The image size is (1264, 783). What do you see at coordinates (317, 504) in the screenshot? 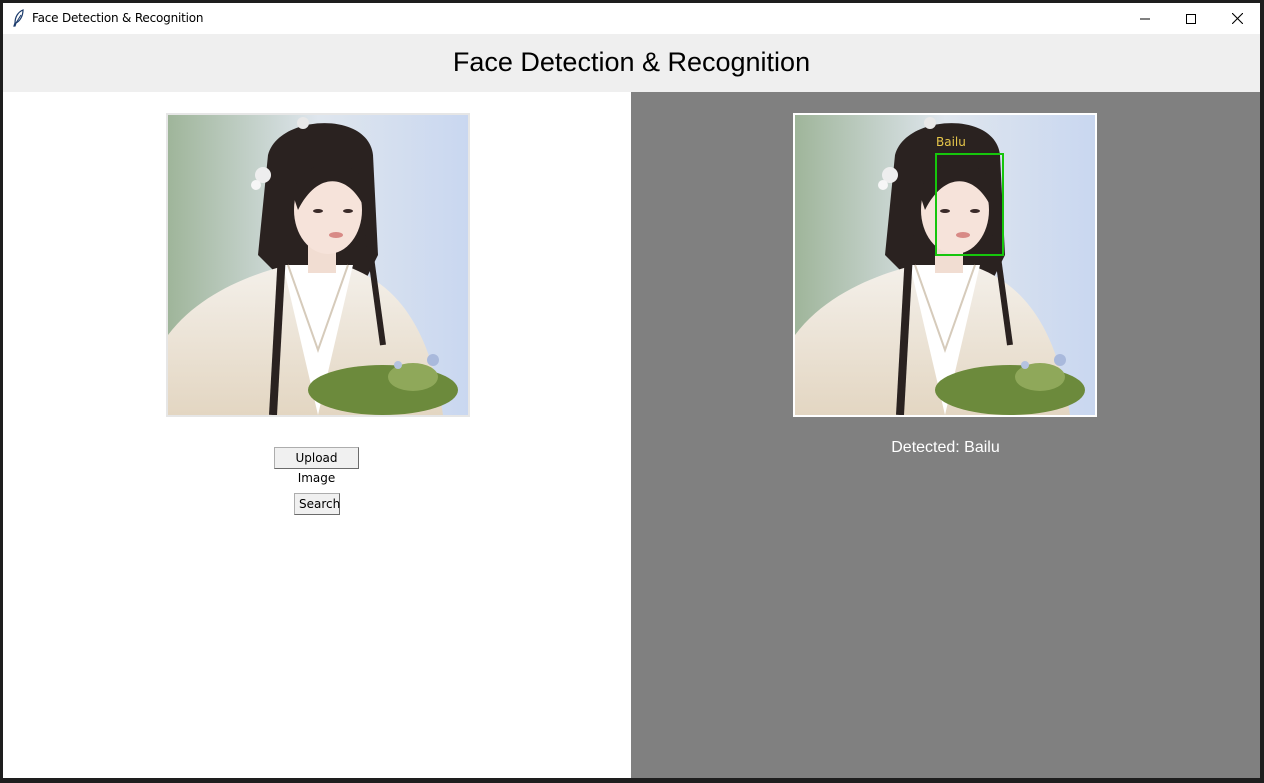
I see `search-button: Search` at bounding box center [317, 504].